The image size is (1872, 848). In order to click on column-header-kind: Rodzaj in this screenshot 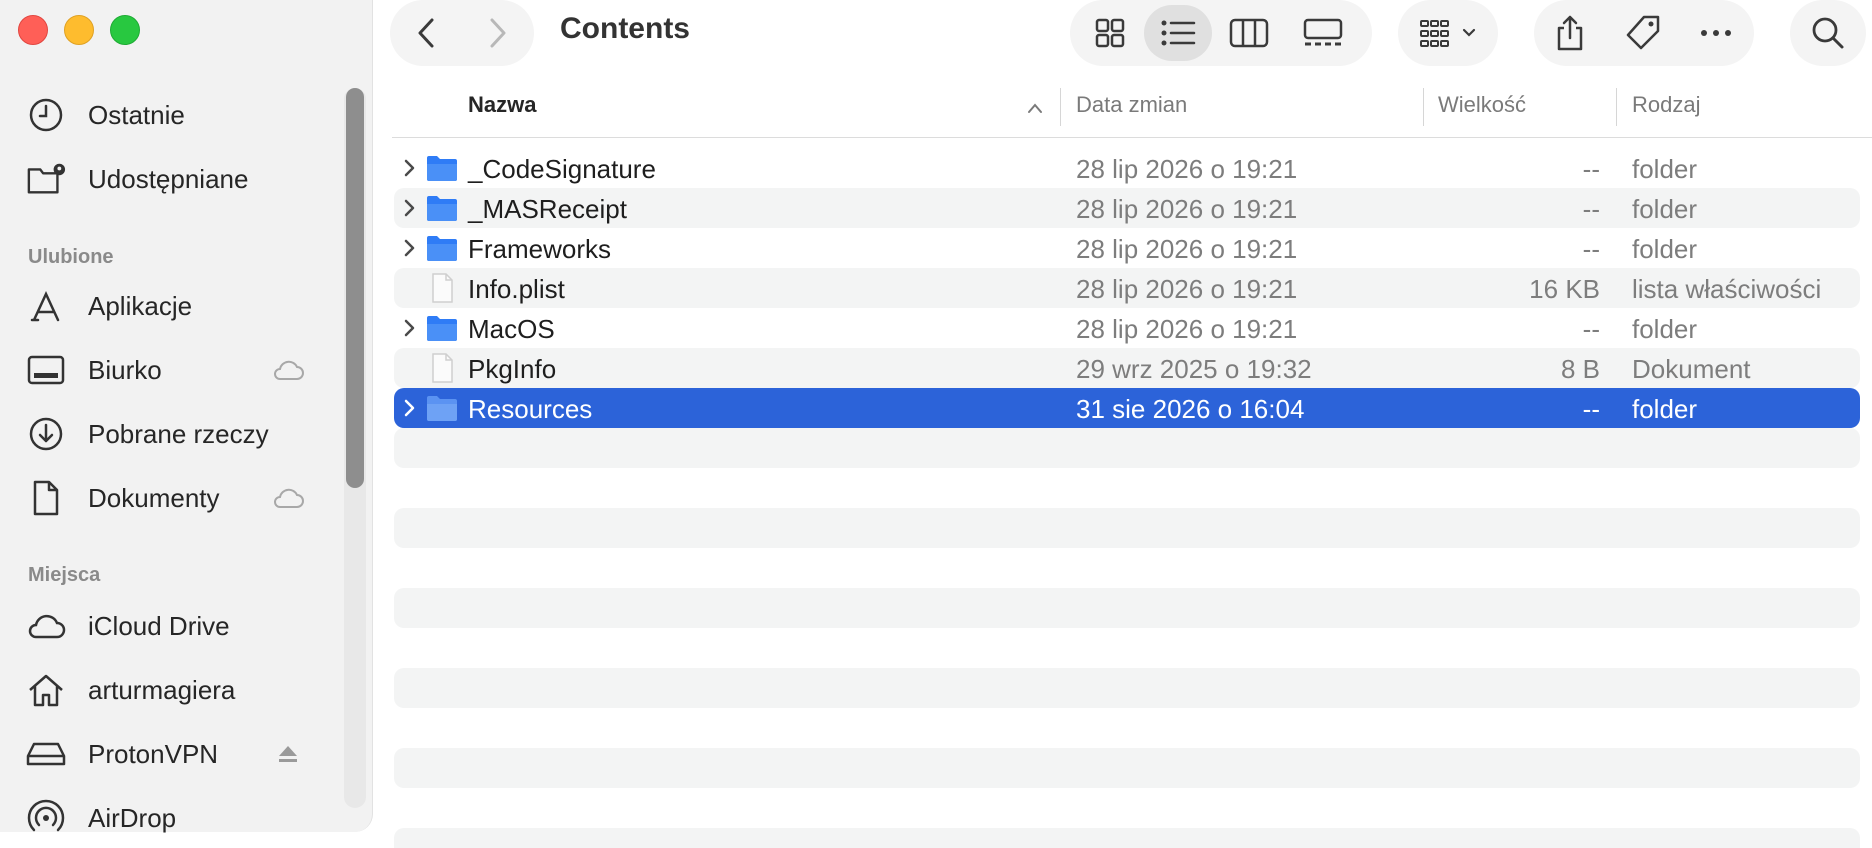, I will do `click(1666, 105)`.